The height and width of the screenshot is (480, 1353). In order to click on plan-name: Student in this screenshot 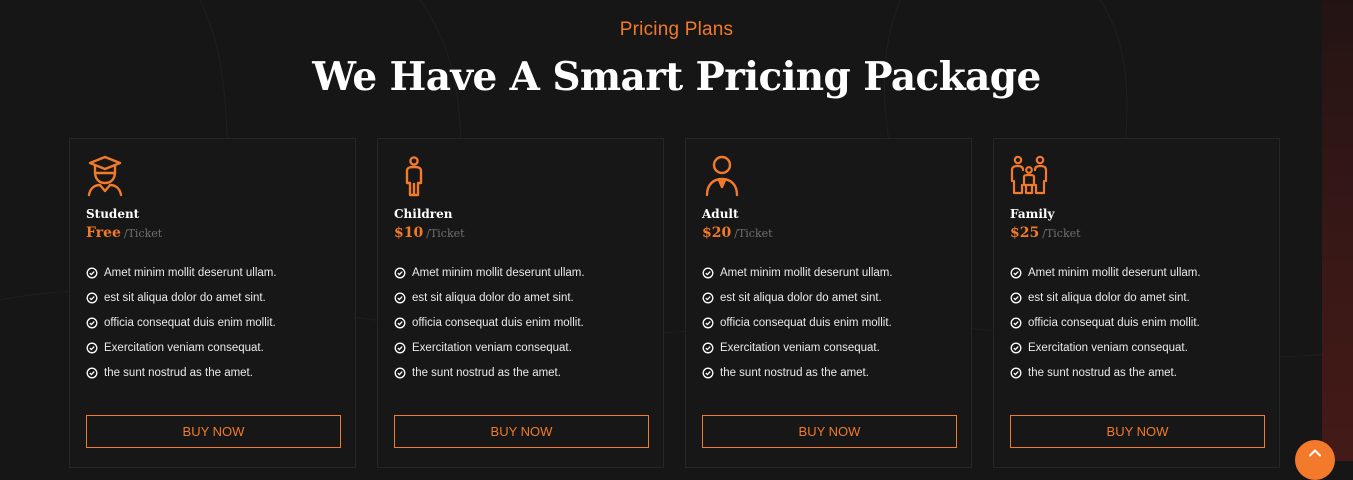, I will do `click(113, 214)`.